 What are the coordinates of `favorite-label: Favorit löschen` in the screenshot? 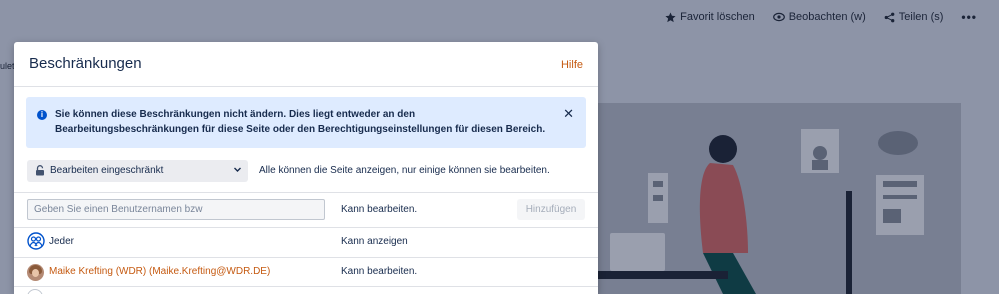 It's located at (717, 17).